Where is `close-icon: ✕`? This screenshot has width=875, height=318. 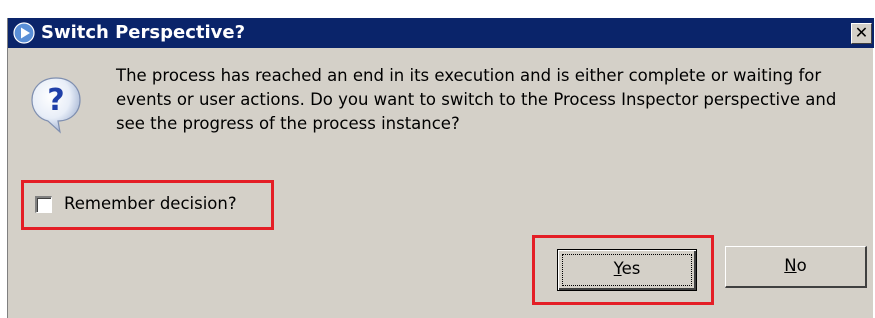
close-icon: ✕ is located at coordinates (861, 32).